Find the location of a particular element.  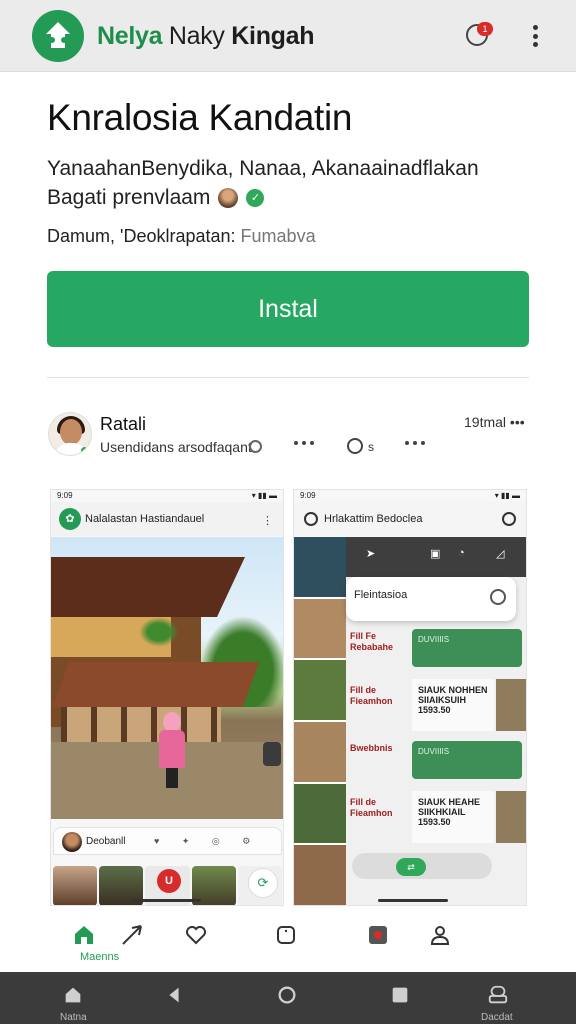

village-photo is located at coordinates (167, 678).